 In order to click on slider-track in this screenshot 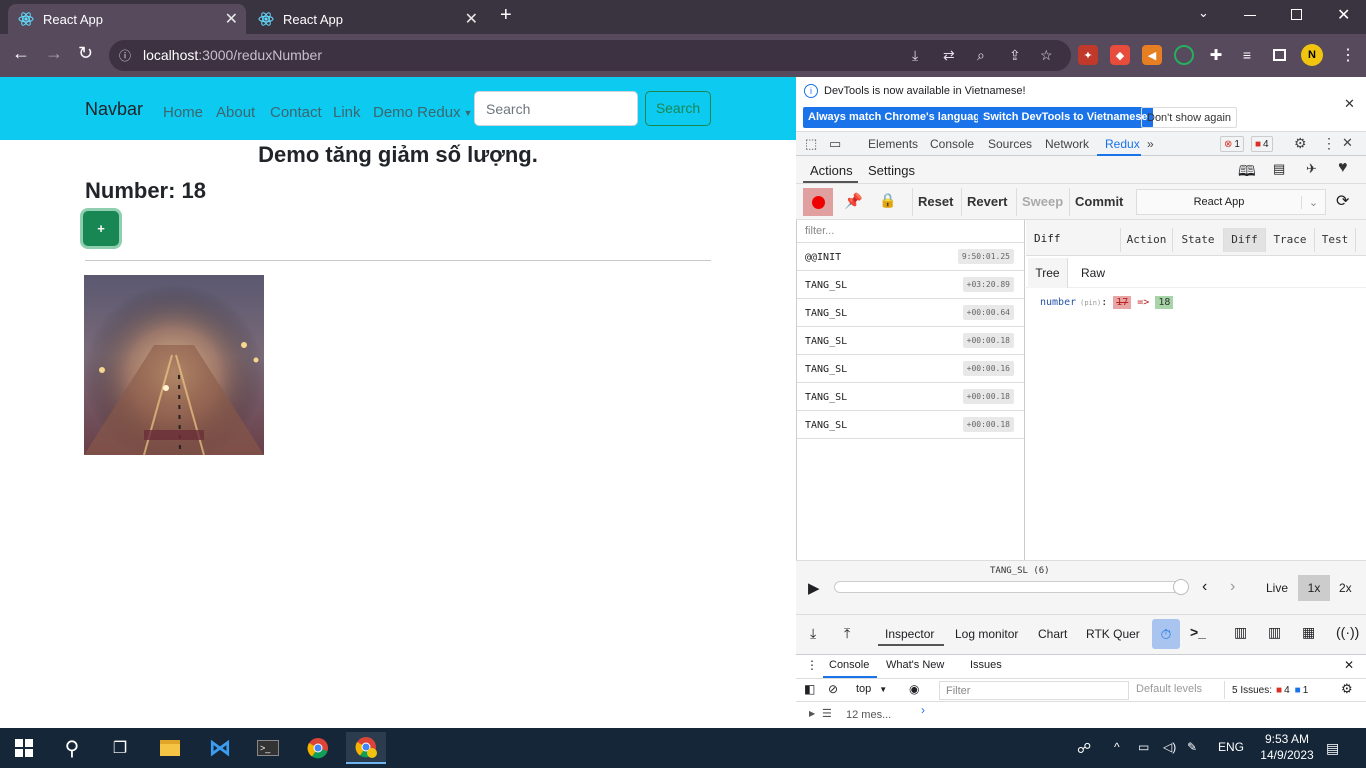, I will do `click(1011, 587)`.